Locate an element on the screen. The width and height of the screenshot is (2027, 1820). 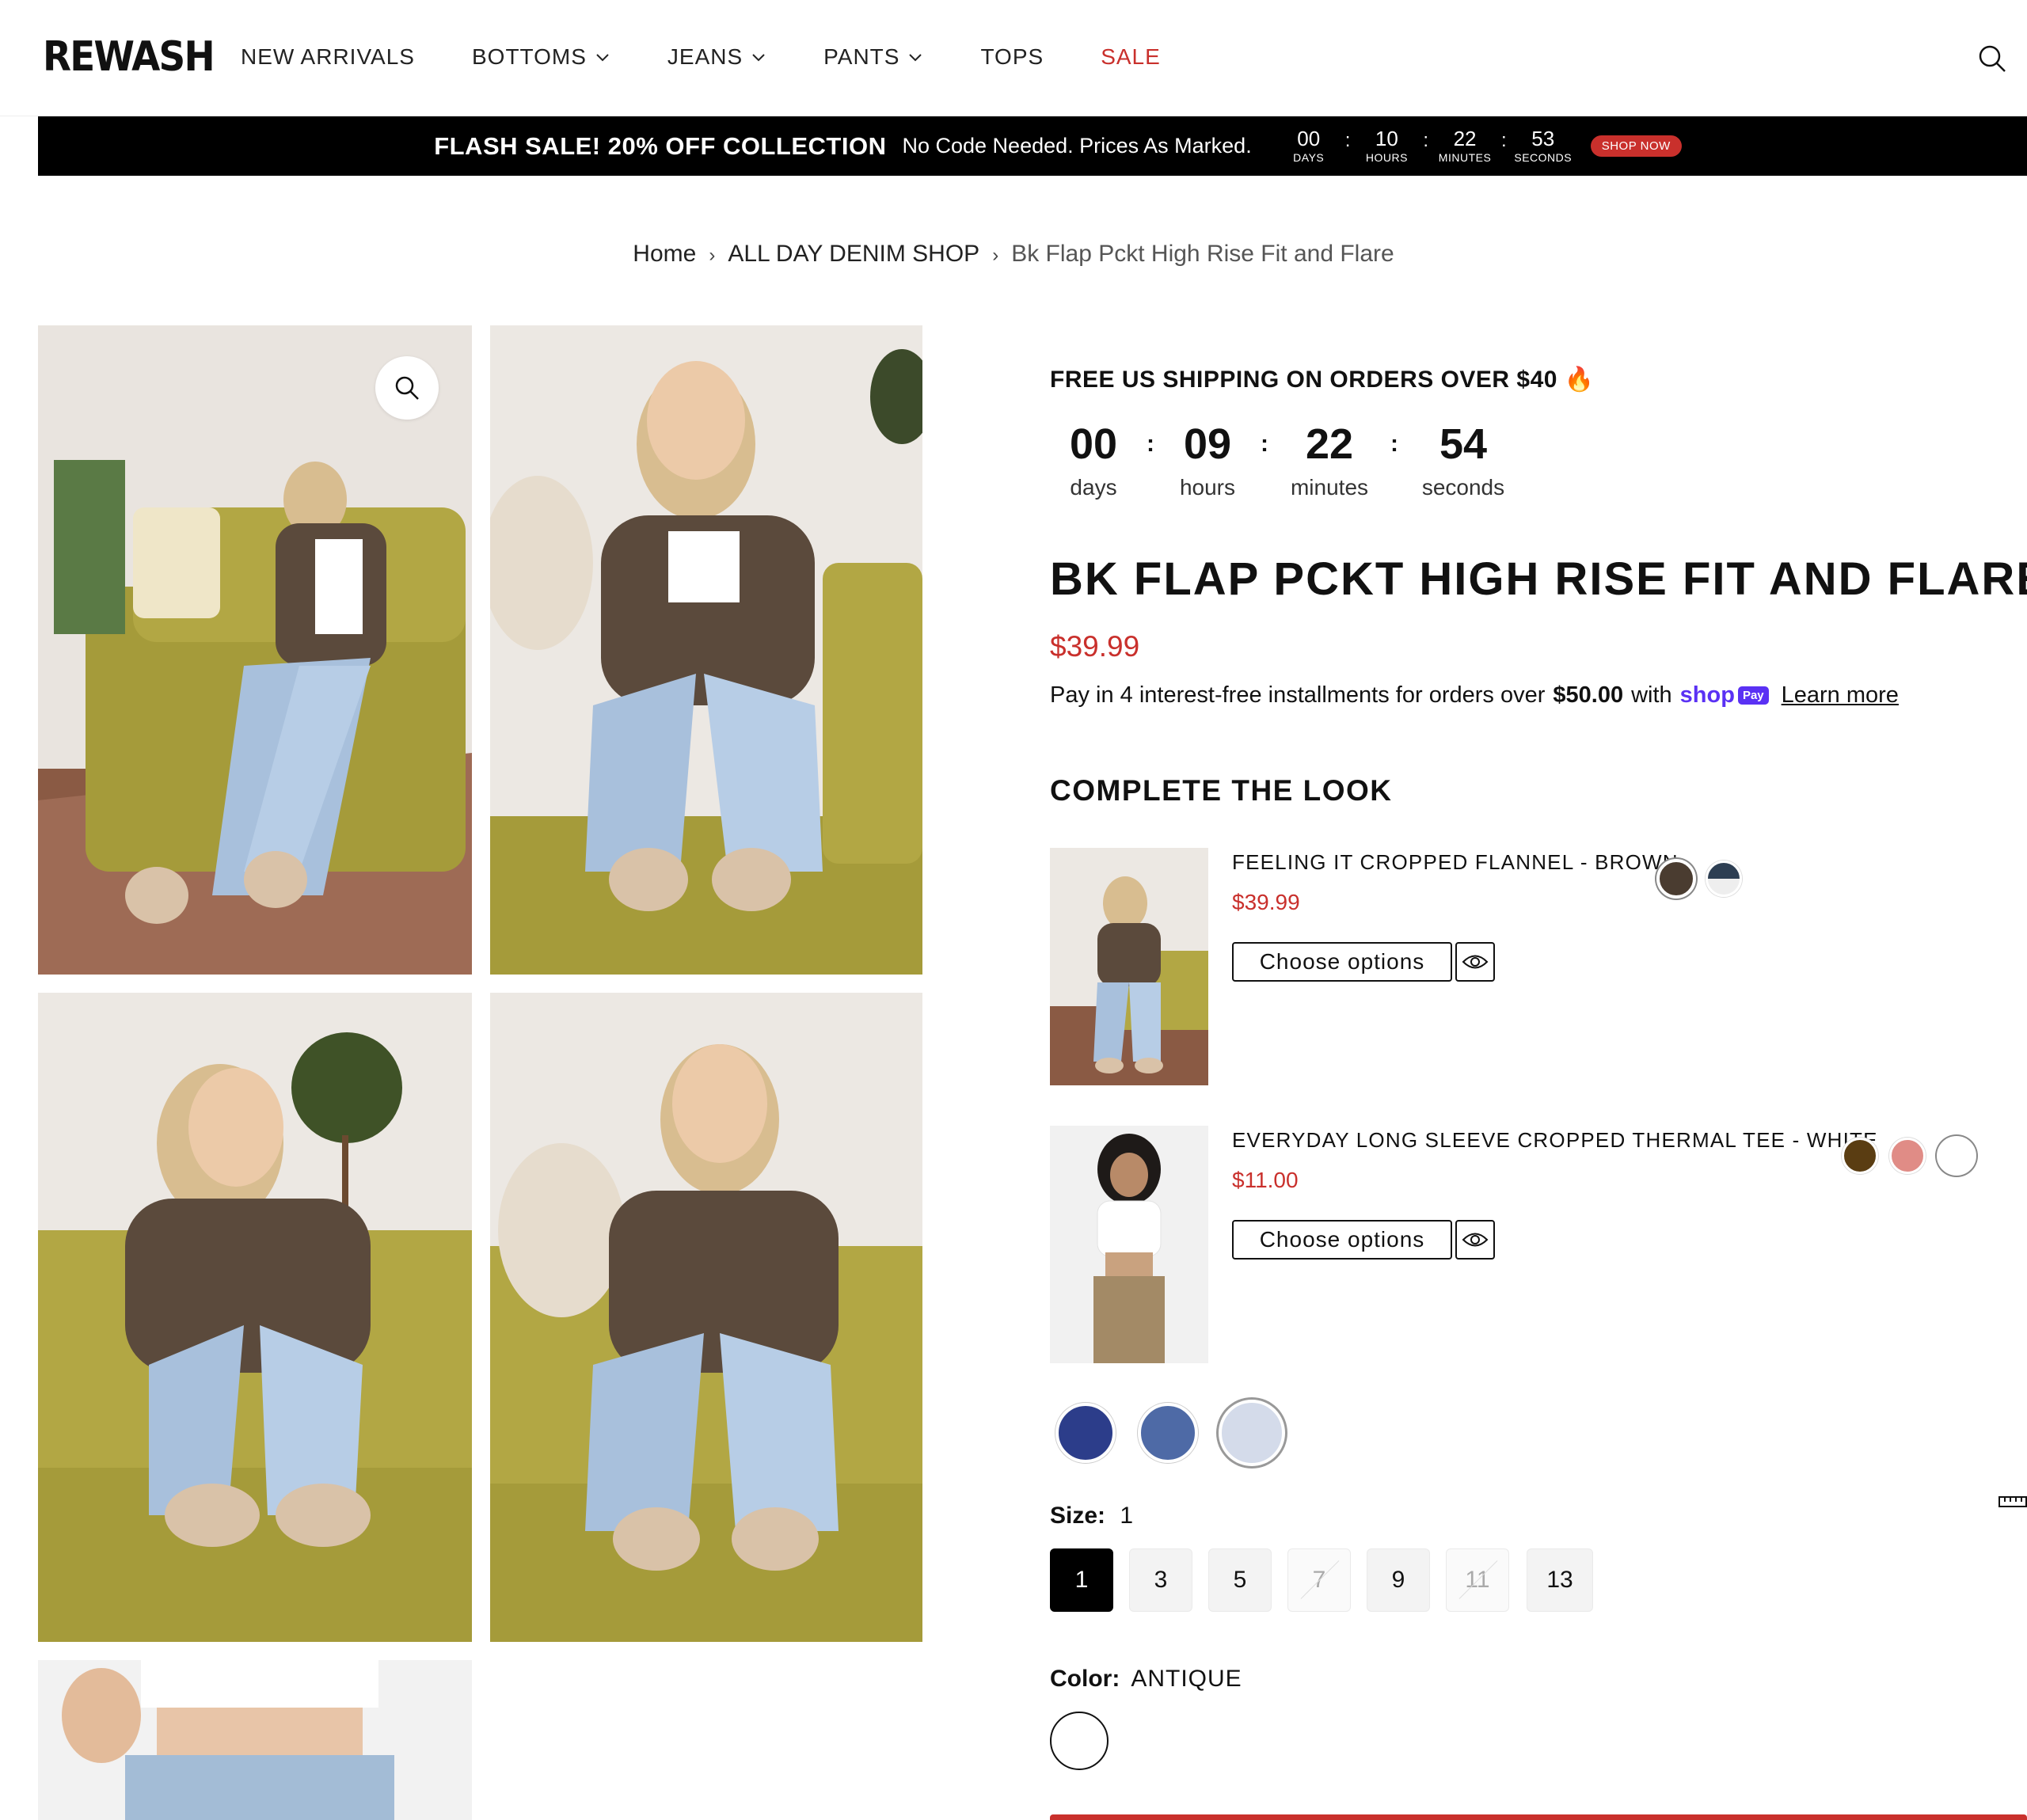
product-countdown: 00 days : 09 hours : 22 minutes : 54 seconds is located at coordinates (1284, 458).